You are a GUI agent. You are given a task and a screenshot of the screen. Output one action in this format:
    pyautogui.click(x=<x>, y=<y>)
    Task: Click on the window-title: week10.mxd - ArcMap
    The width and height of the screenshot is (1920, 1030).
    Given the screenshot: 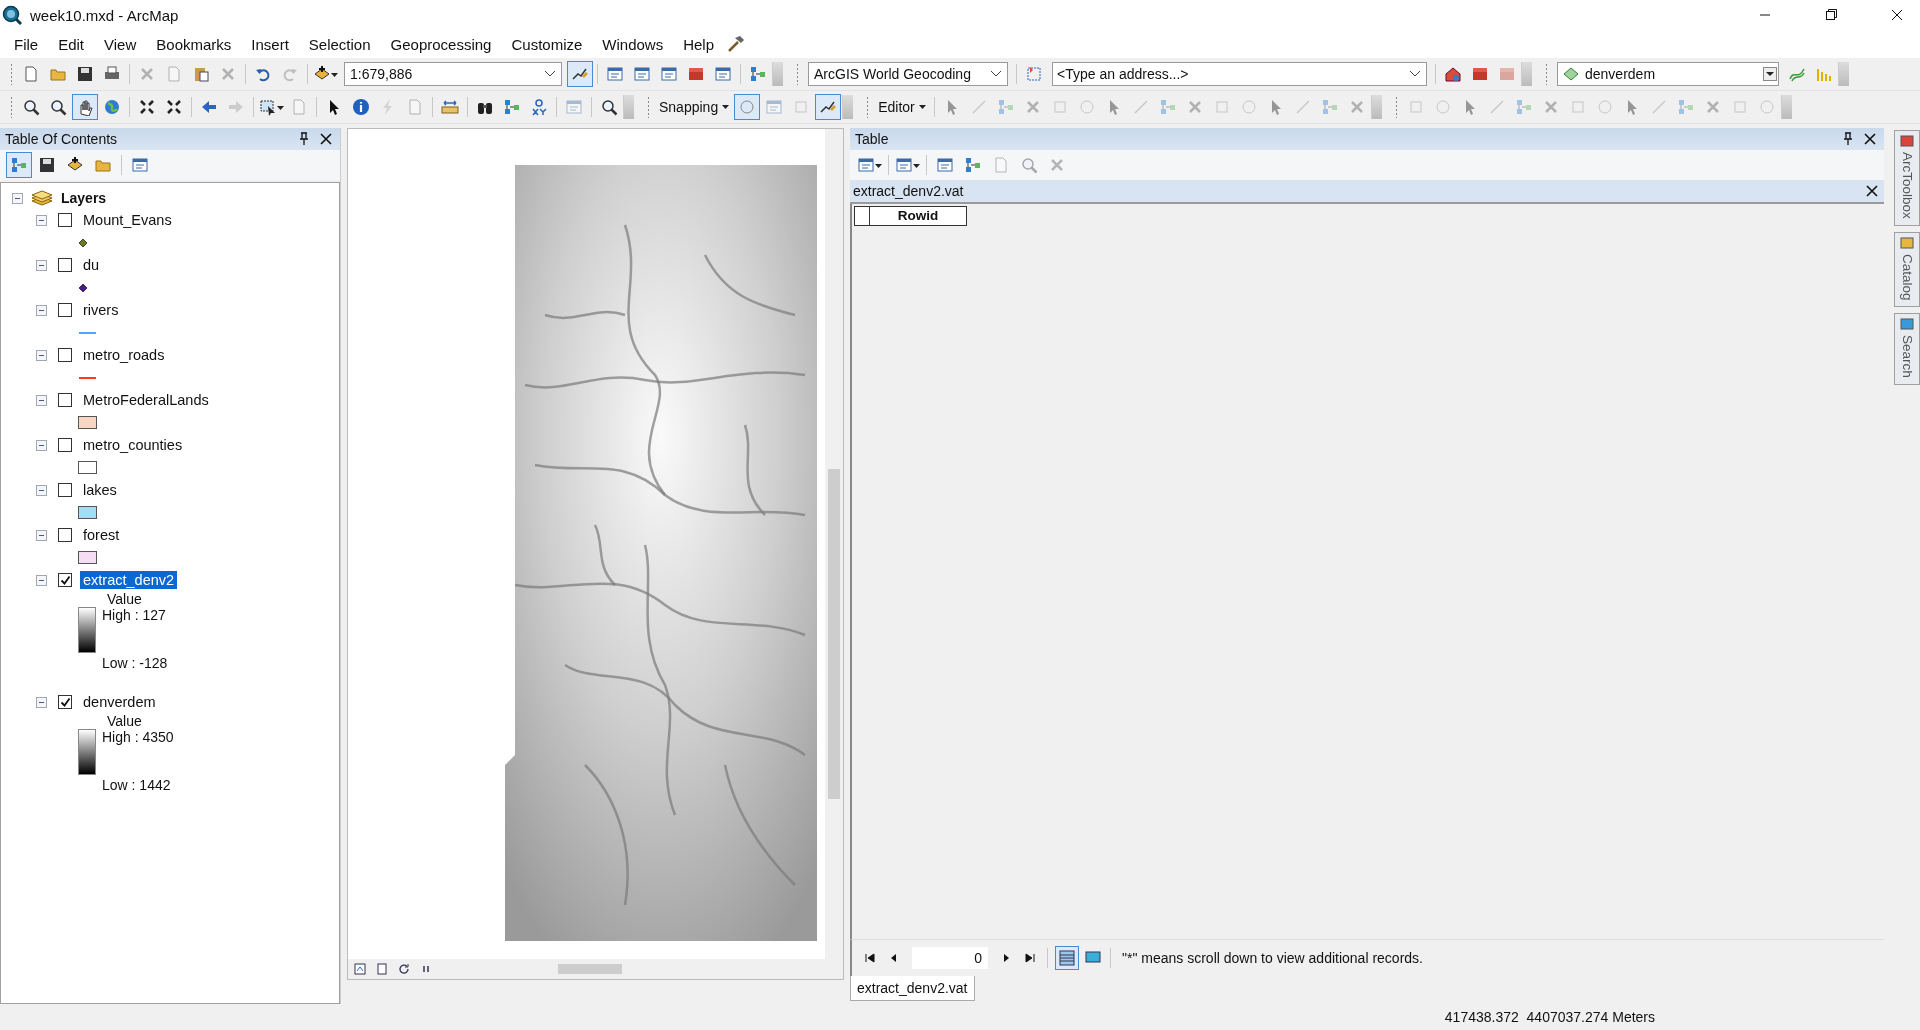 What is the action you would take?
    pyautogui.click(x=104, y=15)
    